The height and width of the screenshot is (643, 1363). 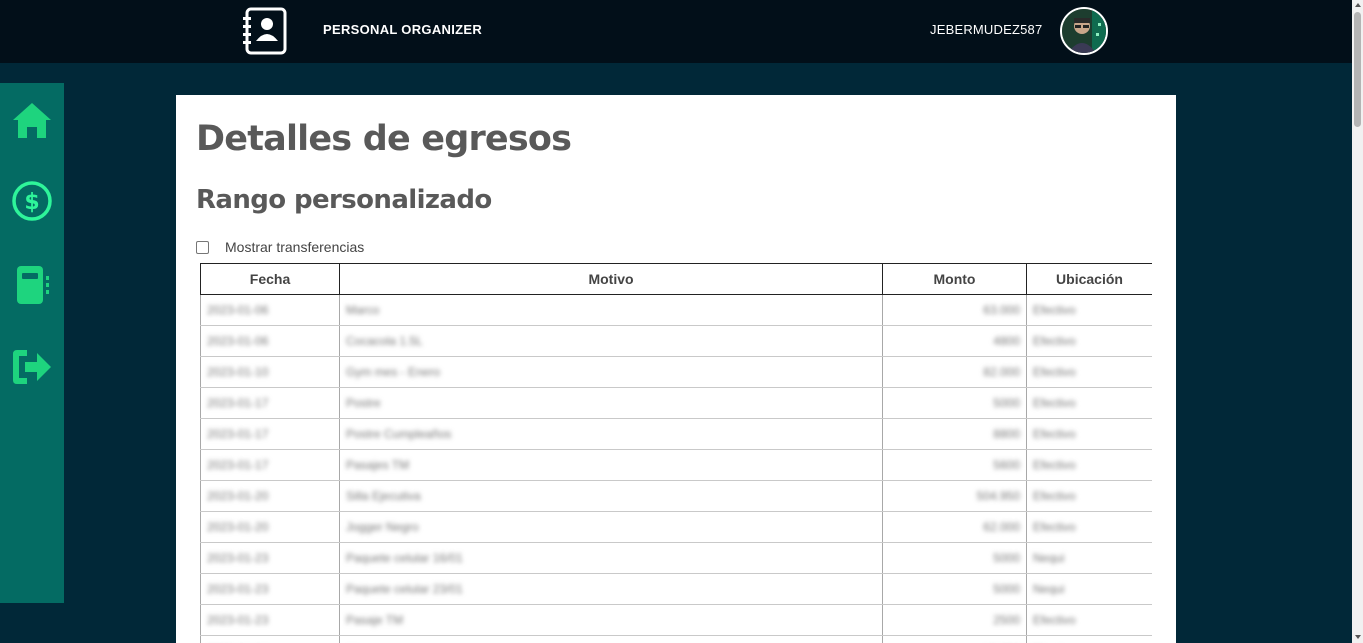 I want to click on contact-book-icon, so click(x=265, y=31).